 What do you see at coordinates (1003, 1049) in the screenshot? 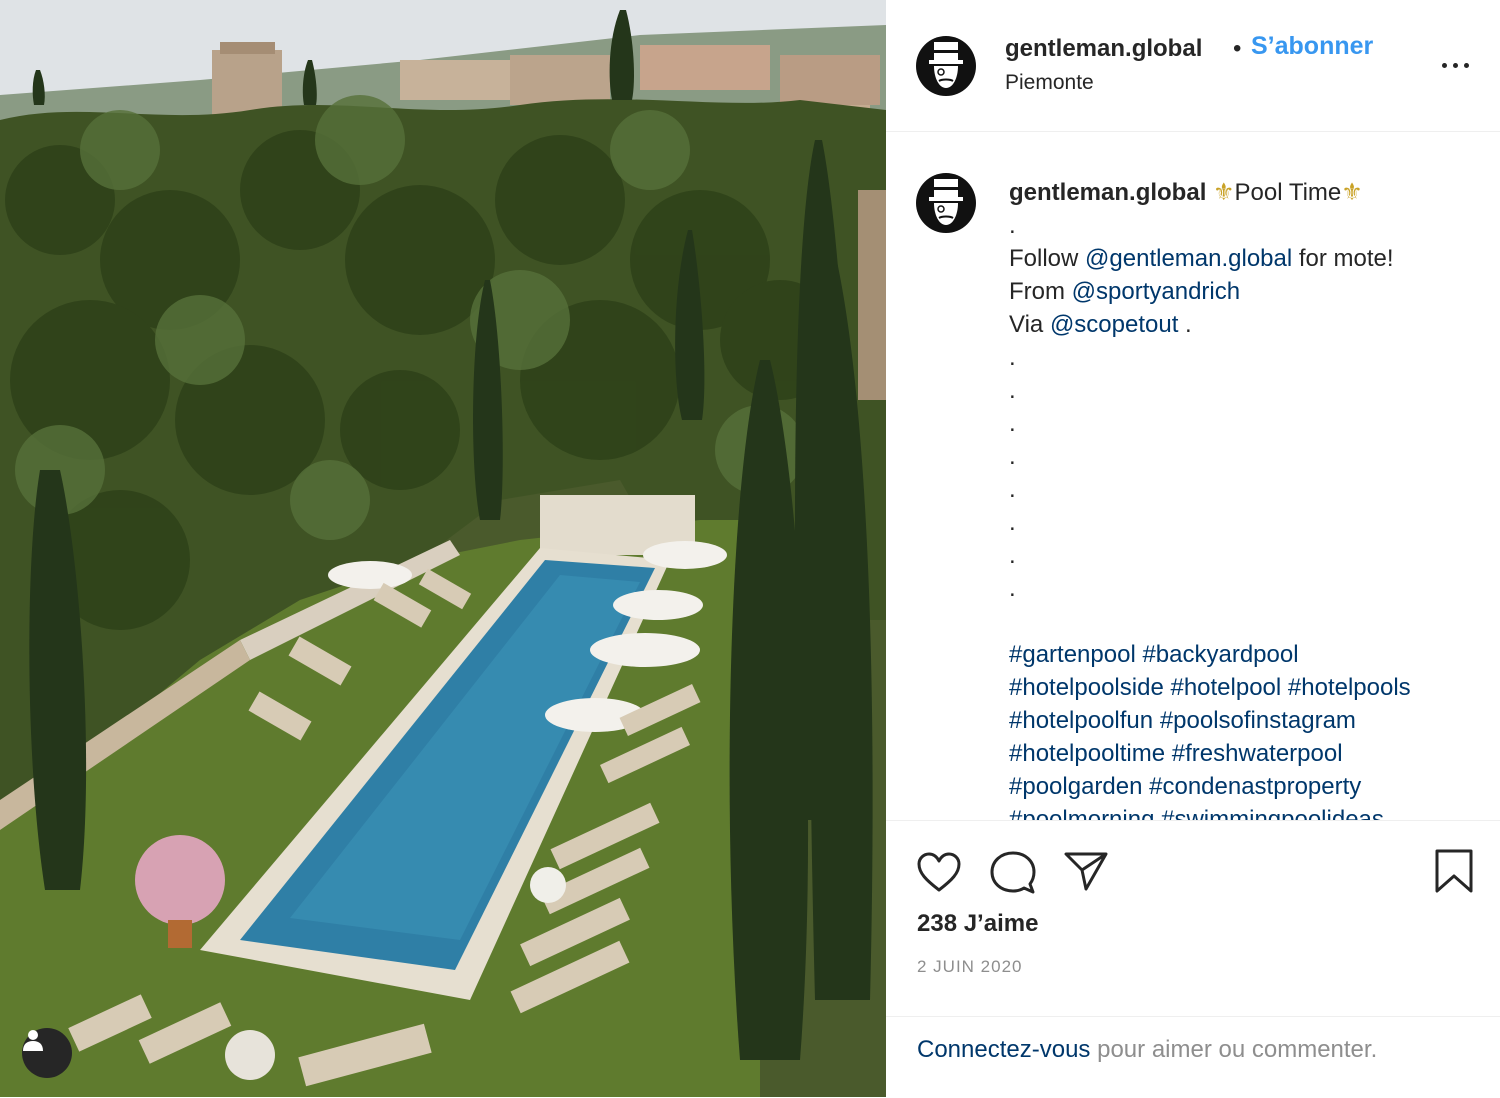
I see `login-link: Connectez-vous` at bounding box center [1003, 1049].